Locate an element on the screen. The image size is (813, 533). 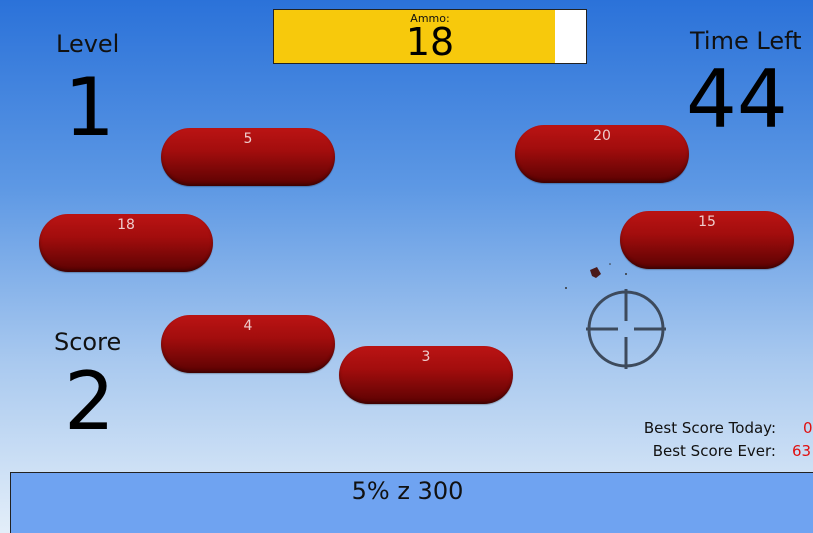
target-pill: 20 is located at coordinates (602, 154).